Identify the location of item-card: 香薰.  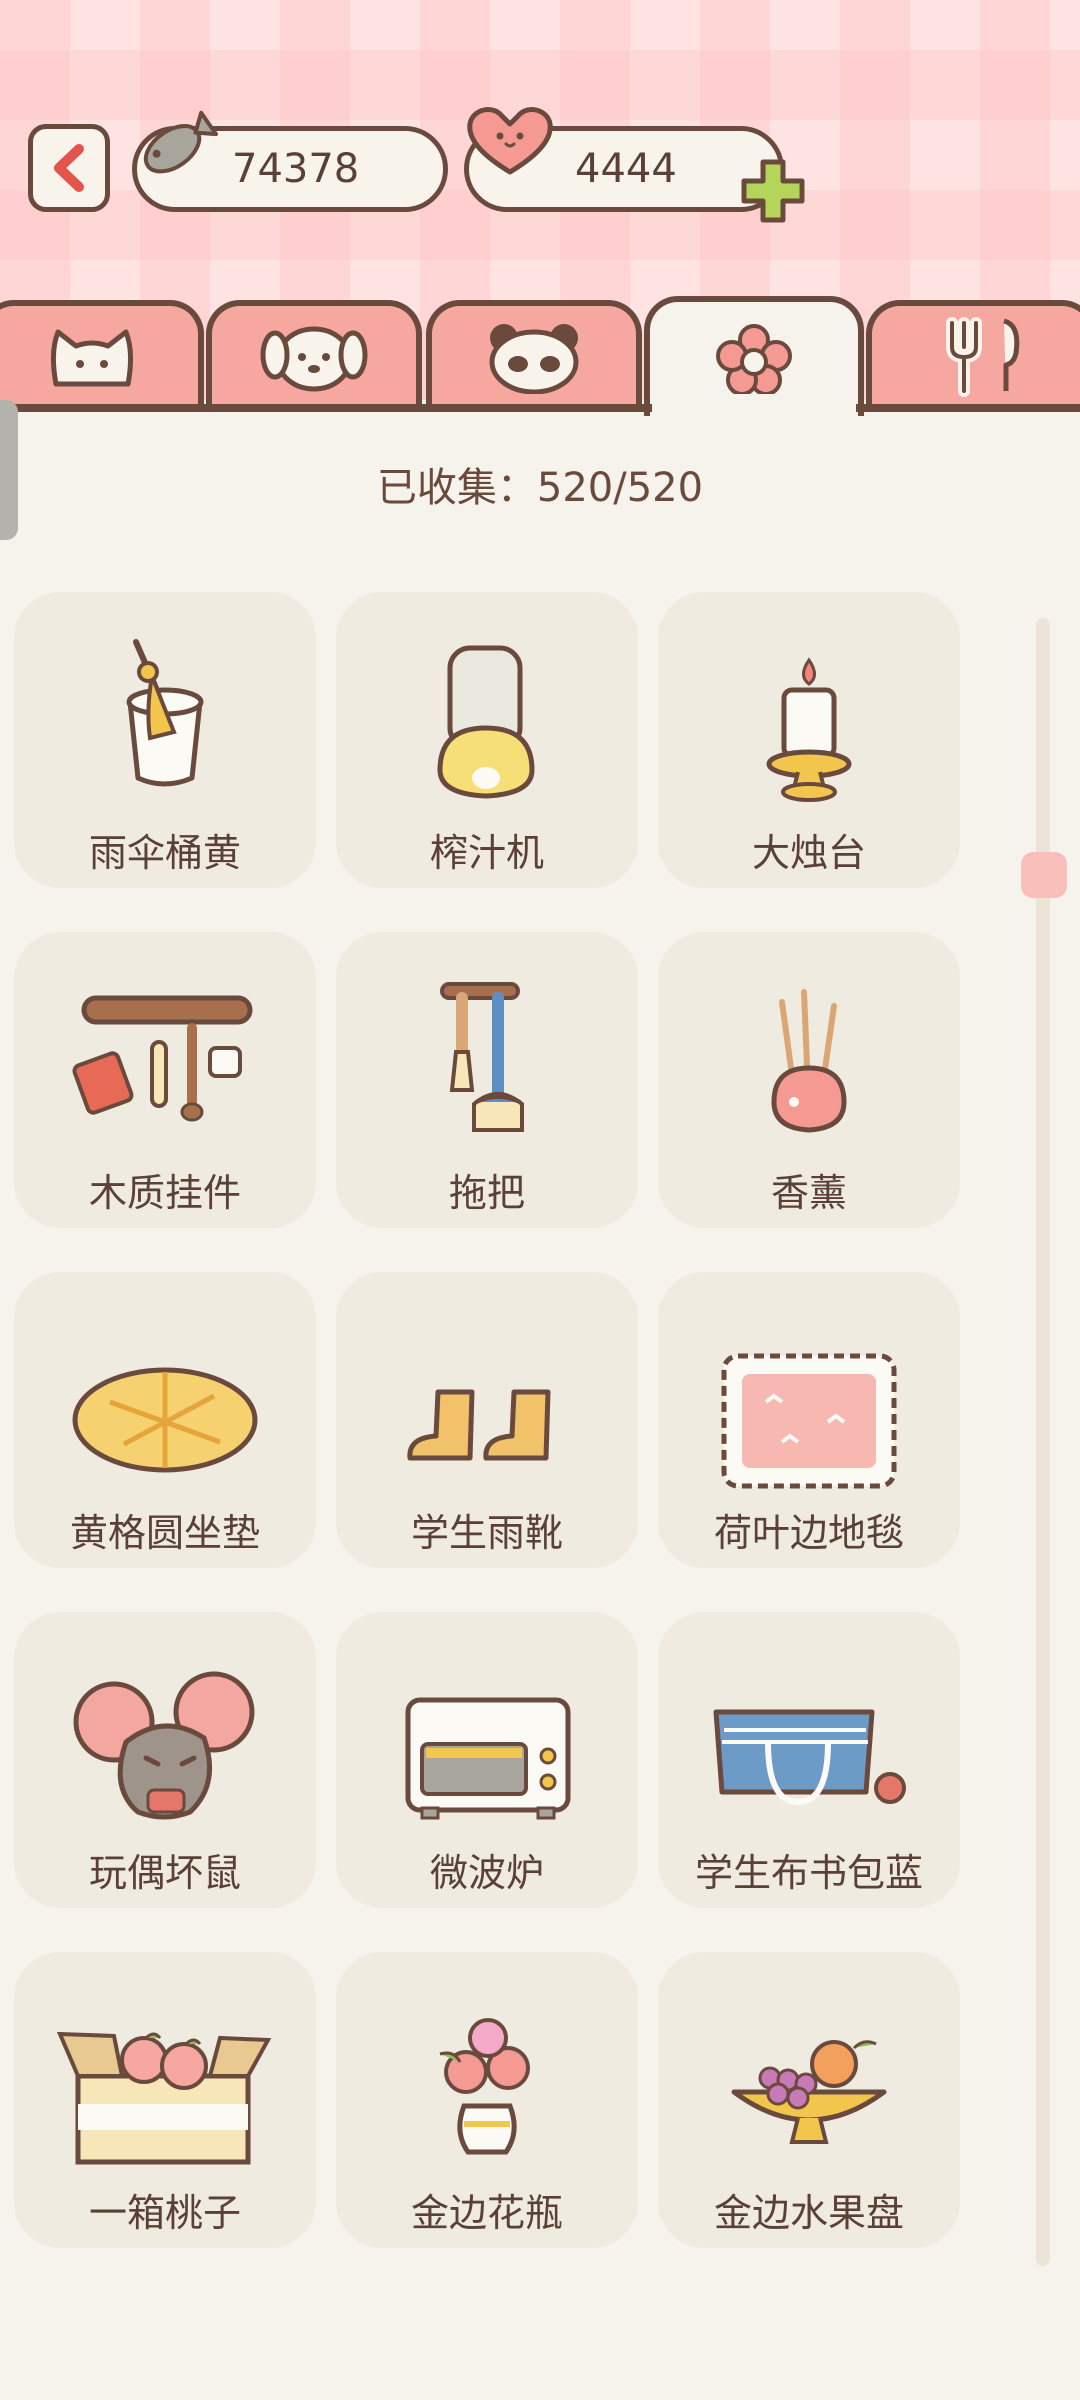
(809, 1080).